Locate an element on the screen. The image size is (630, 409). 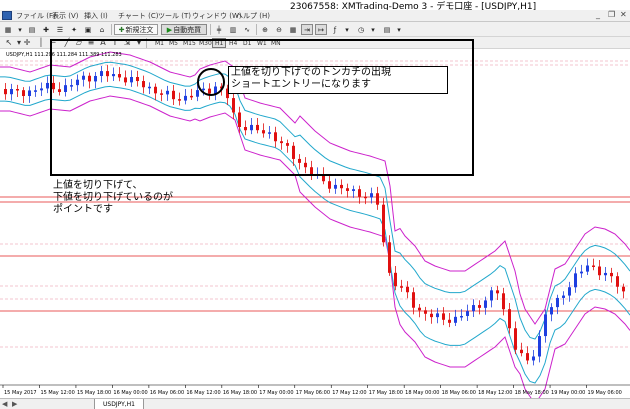
new-chart-icon: ▦ is located at coordinates (8, 29).